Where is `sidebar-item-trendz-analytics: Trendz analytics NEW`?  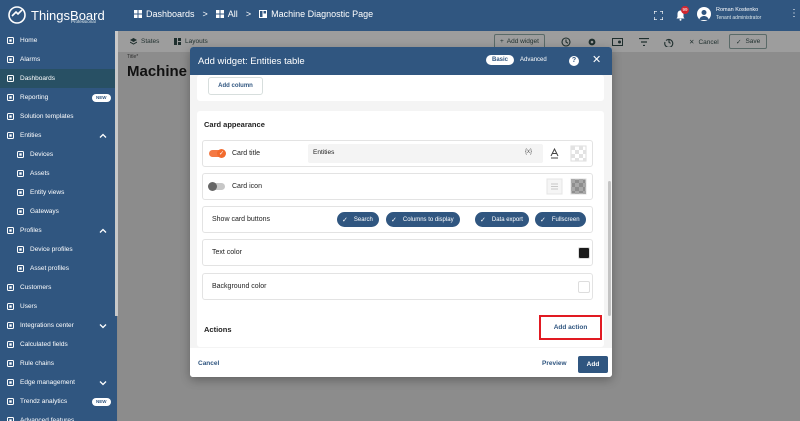 sidebar-item-trendz-analytics: Trendz analytics NEW is located at coordinates (58, 401).